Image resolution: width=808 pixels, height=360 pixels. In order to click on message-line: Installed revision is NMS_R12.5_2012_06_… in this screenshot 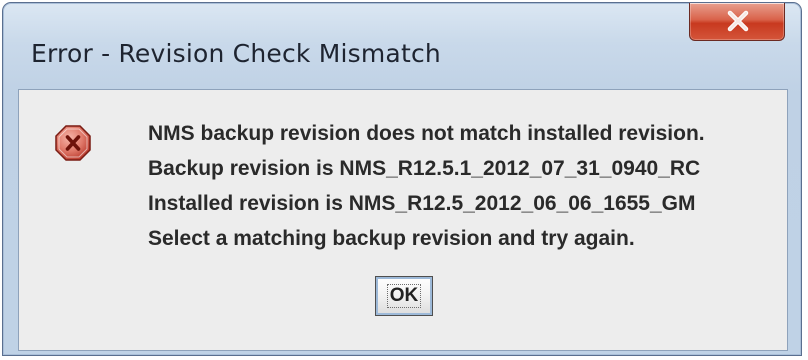, I will do `click(422, 203)`.